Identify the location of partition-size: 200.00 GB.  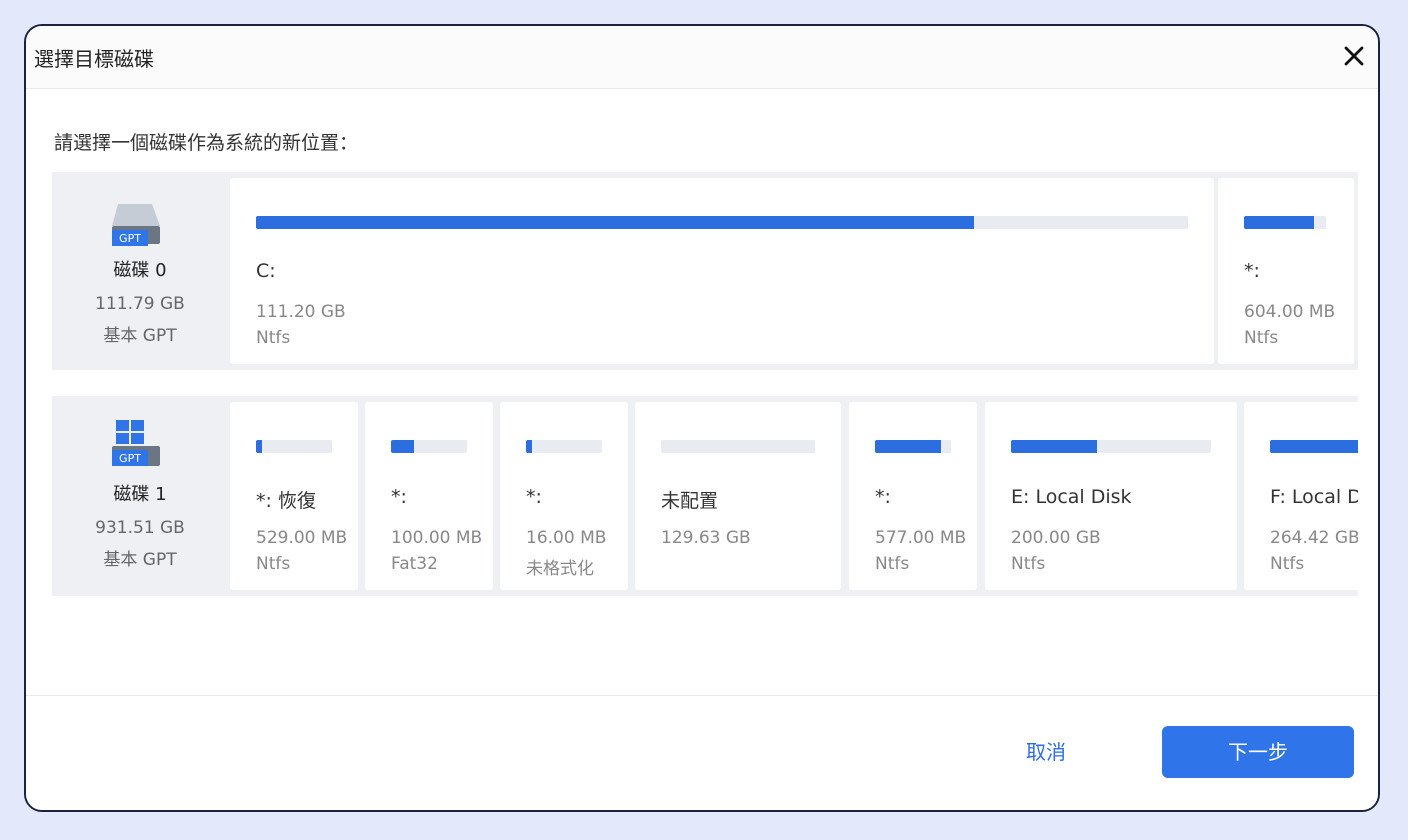
(1056, 538).